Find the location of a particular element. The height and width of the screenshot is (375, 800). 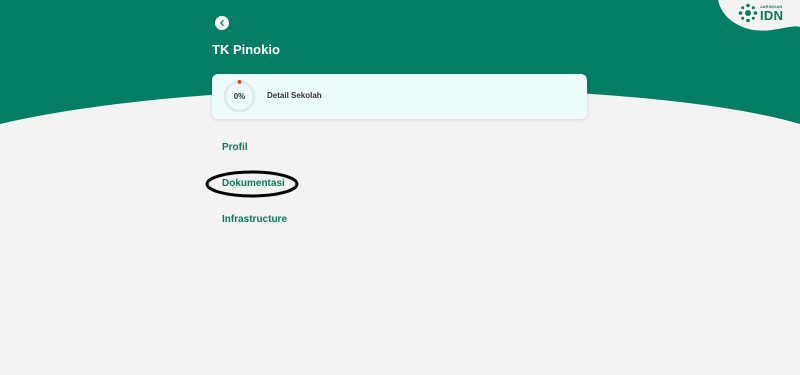

back-button is located at coordinates (222, 23).